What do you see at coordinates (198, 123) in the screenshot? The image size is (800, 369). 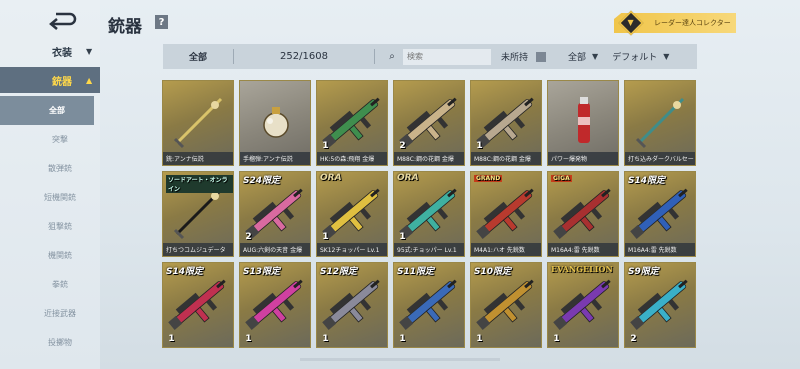 I see `weapon-card: 銃:アンナ伝説` at bounding box center [198, 123].